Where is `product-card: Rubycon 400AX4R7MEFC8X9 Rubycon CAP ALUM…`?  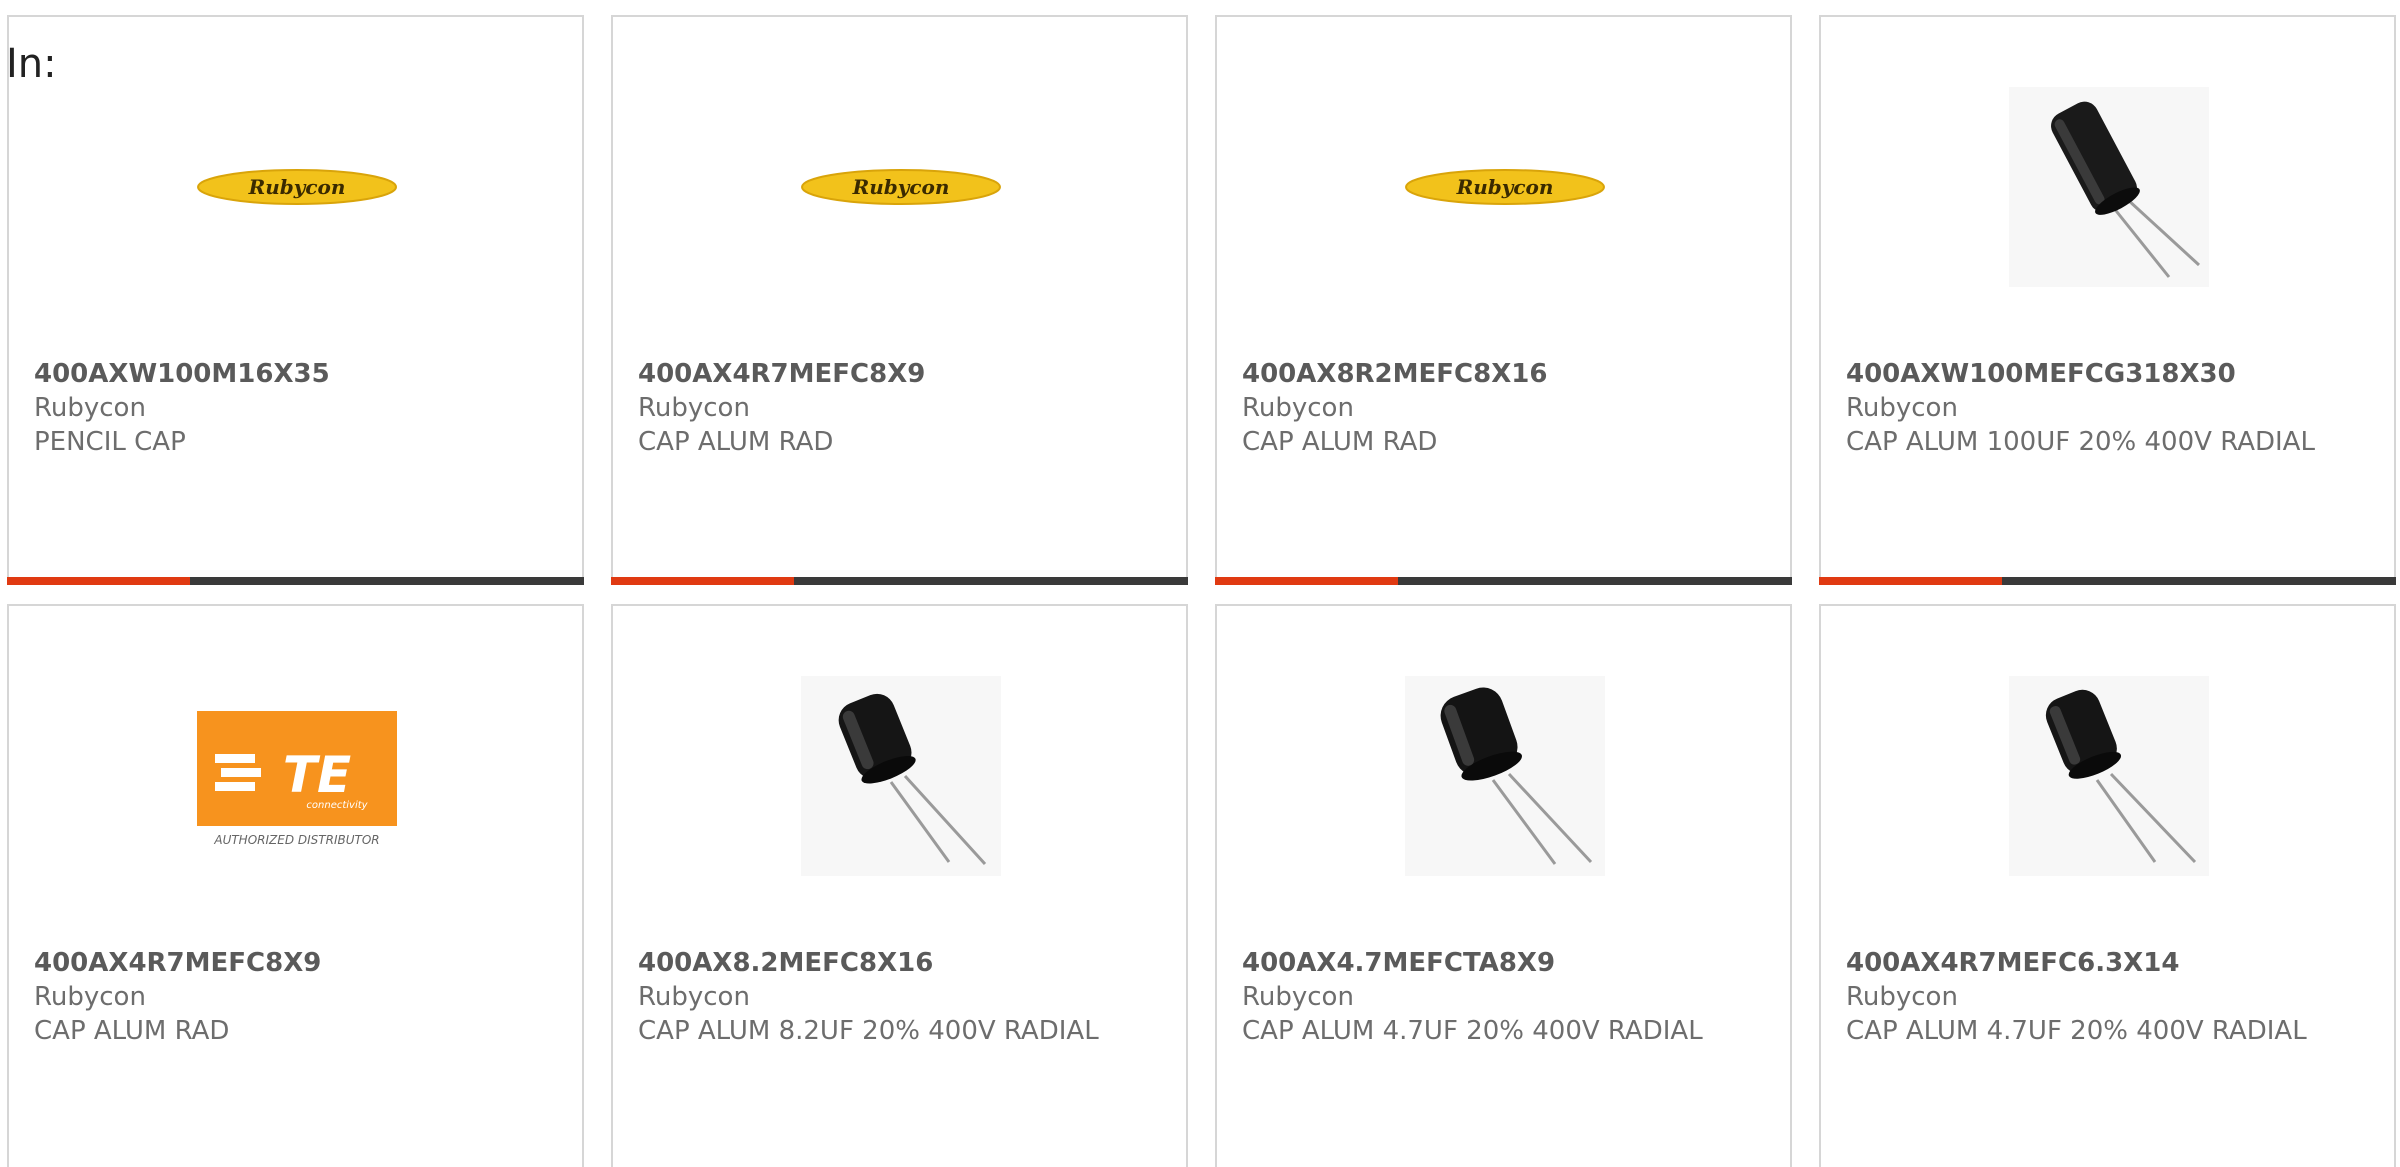
product-card: Rubycon 400AX4R7MEFC8X9 Rubycon CAP ALUM… is located at coordinates (899, 300).